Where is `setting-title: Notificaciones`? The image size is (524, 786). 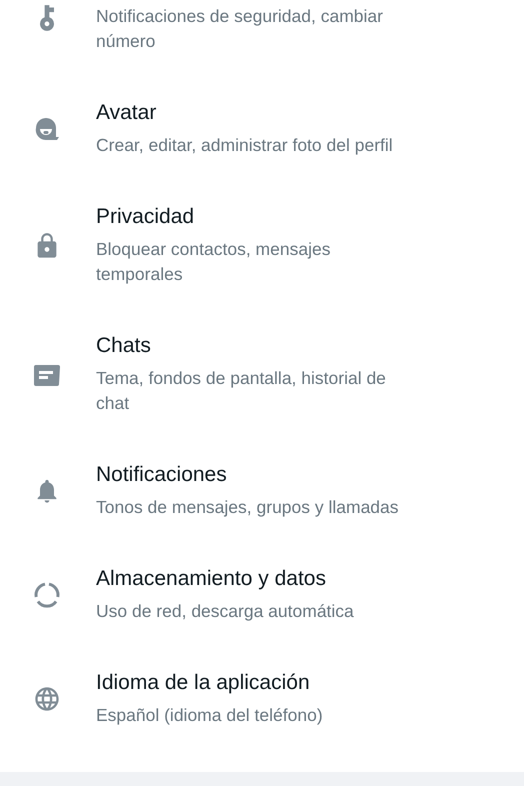
setting-title: Notificaciones is located at coordinates (255, 475).